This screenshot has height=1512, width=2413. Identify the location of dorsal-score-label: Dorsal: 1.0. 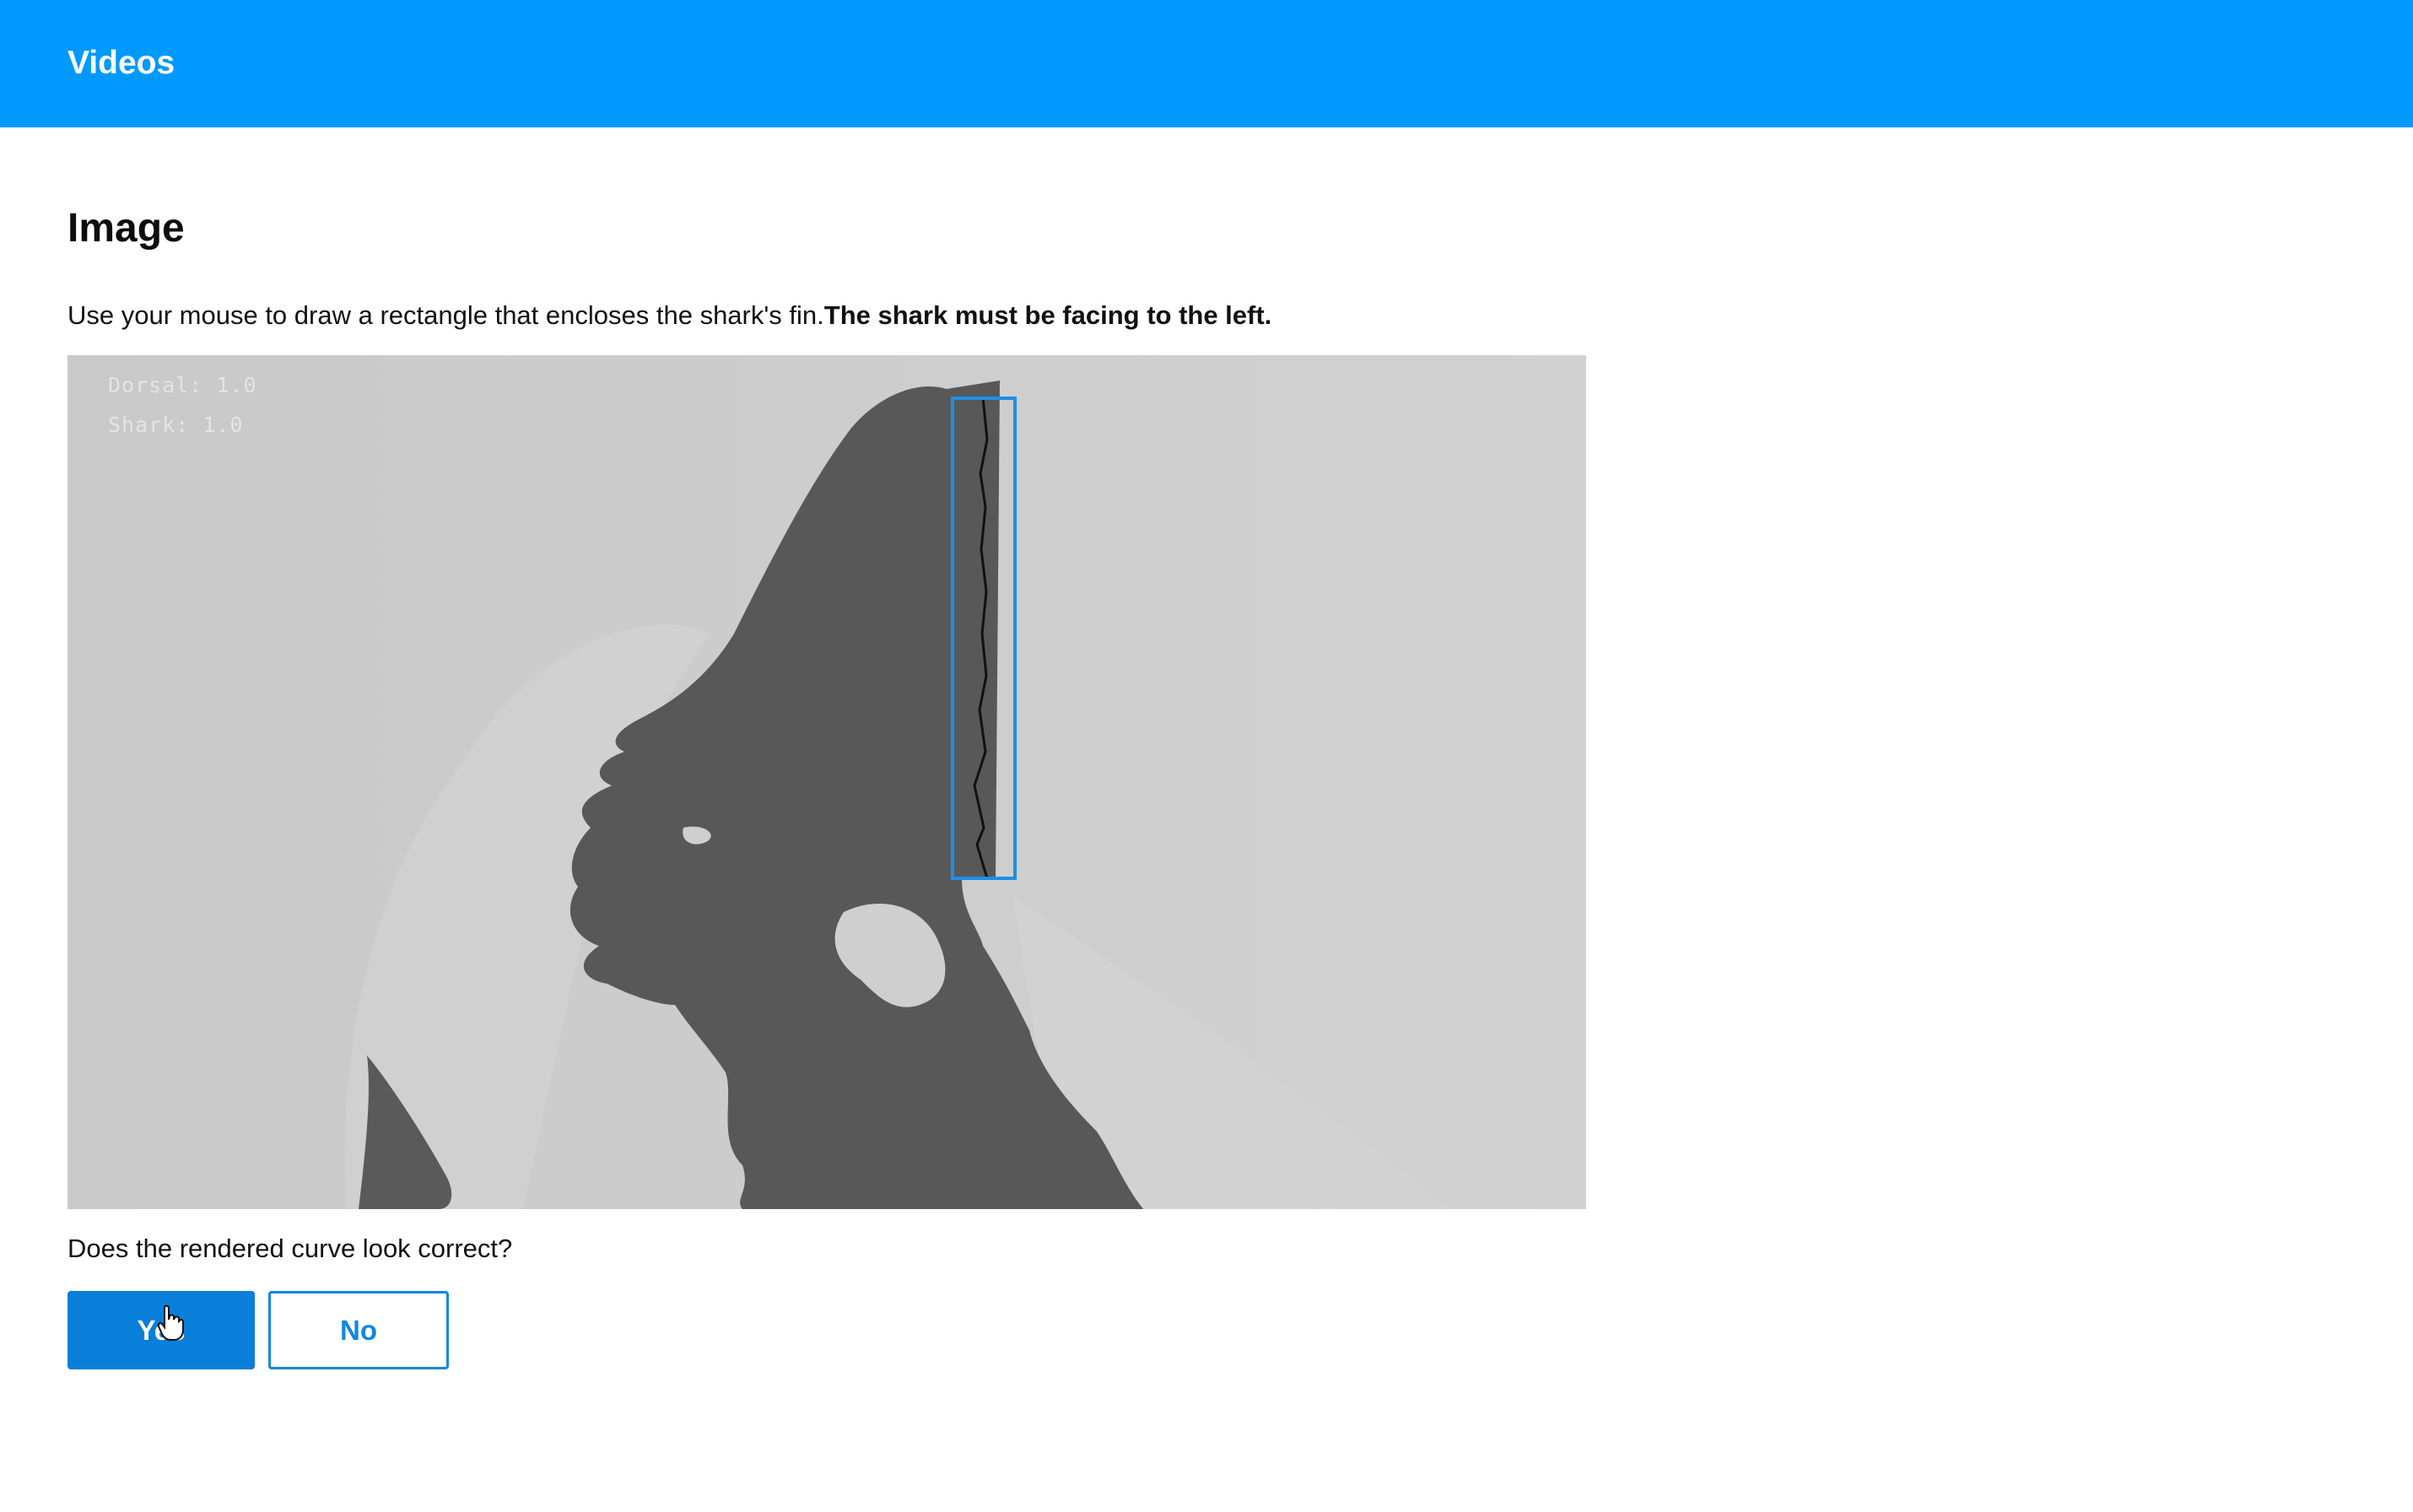
(182, 385).